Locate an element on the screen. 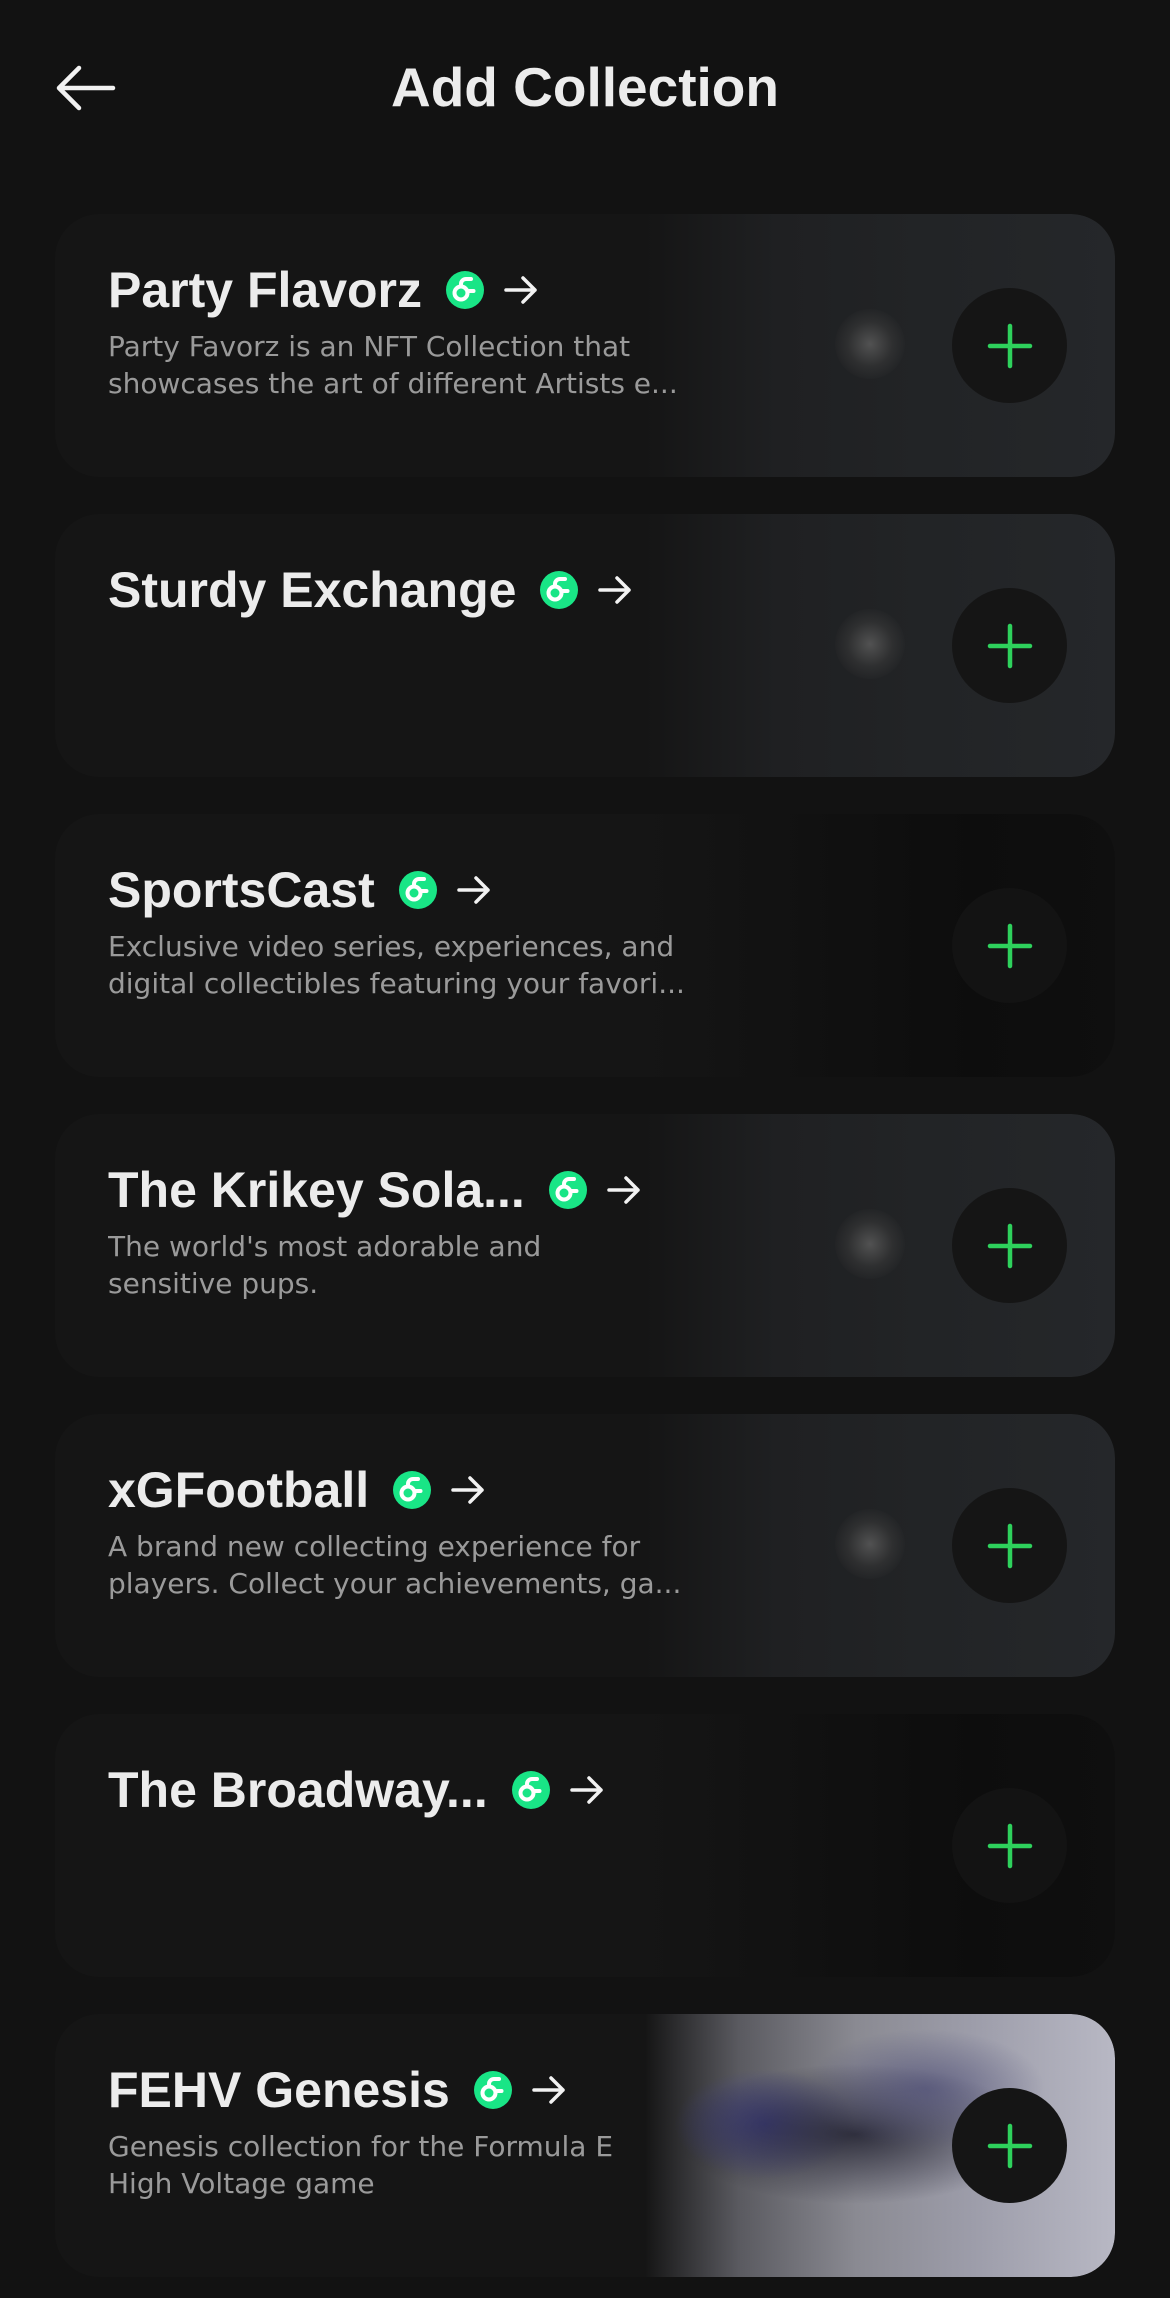  collection-title-row: FEHV Genesis is located at coordinates (338, 2090).